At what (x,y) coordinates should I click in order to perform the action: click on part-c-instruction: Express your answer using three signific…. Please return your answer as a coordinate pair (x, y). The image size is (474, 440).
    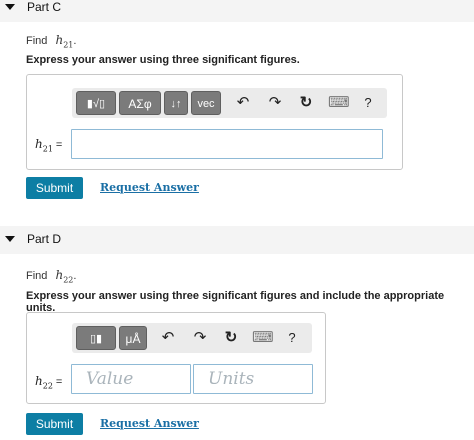
    Looking at the image, I should click on (163, 60).